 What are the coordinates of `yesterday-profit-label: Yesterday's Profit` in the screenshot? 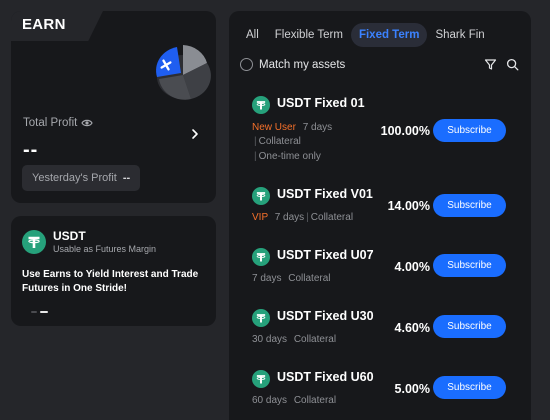 It's located at (74, 178).